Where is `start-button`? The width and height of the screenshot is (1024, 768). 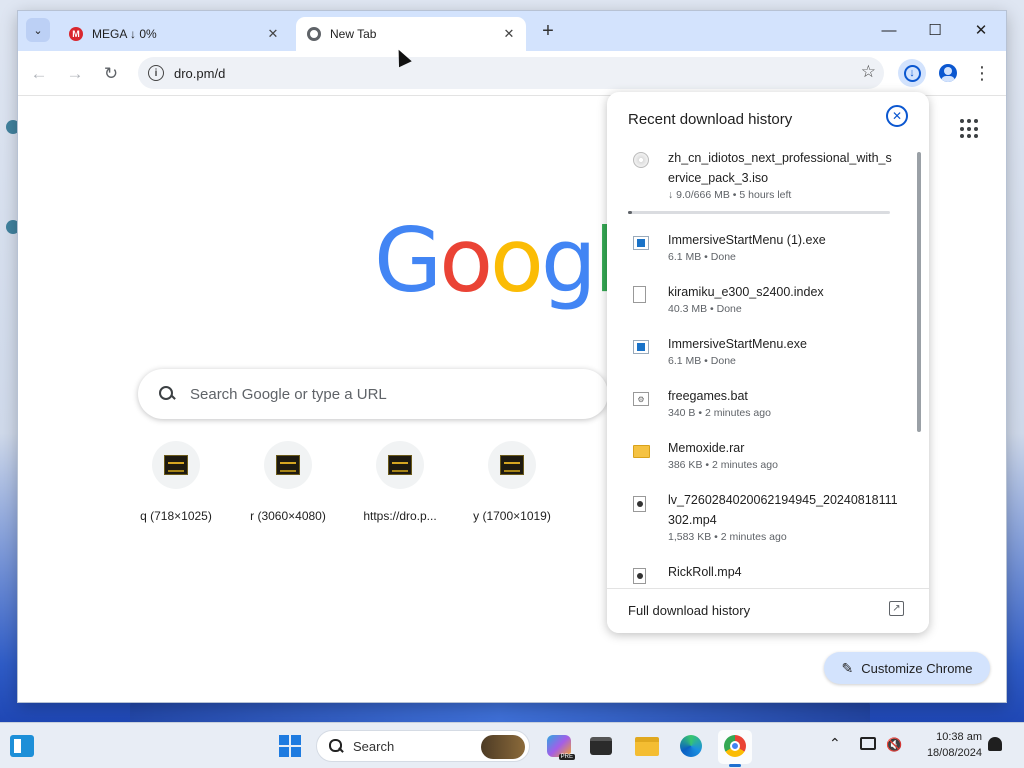
start-button is located at coordinates (290, 746).